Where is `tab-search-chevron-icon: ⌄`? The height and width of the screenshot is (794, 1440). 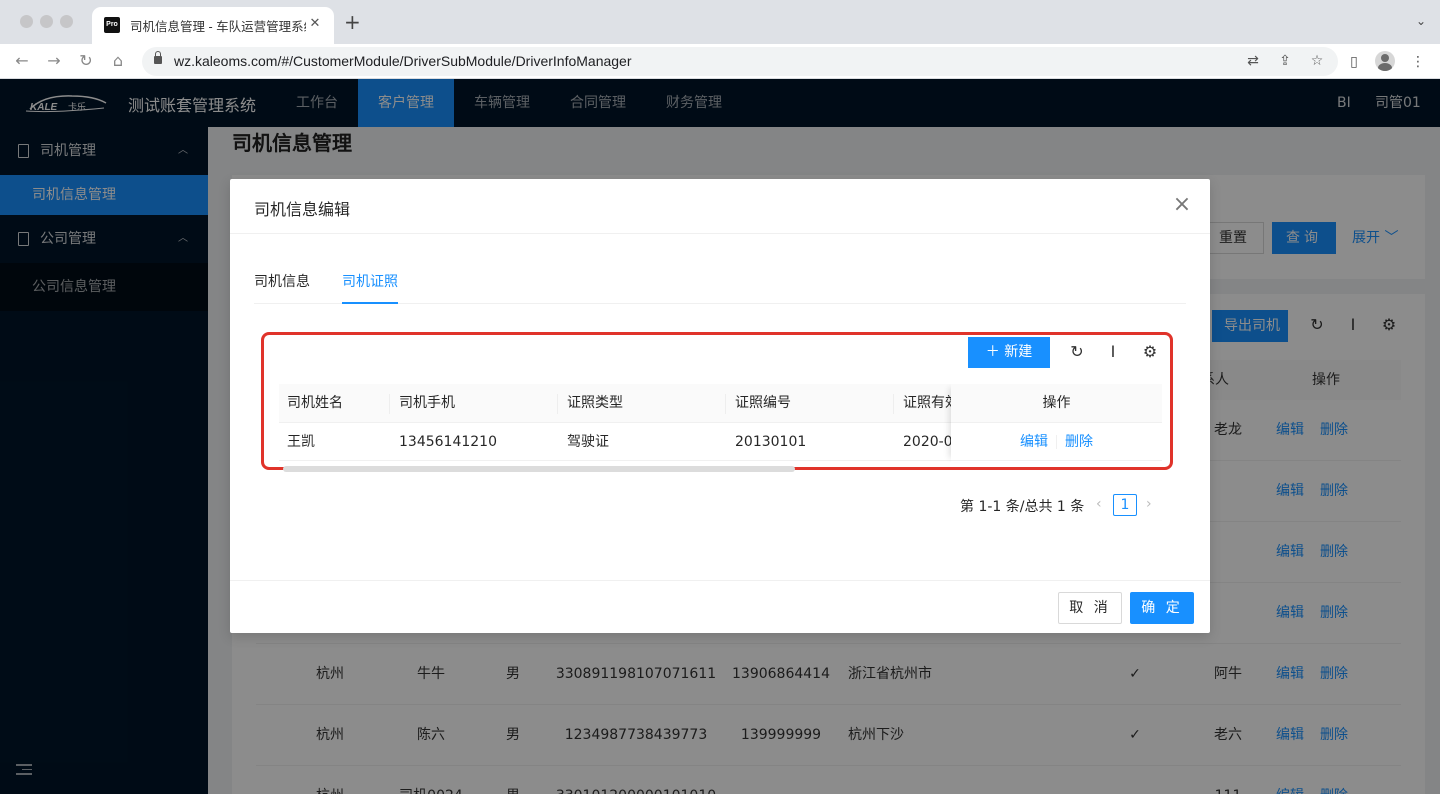
tab-search-chevron-icon: ⌄ is located at coordinates (1421, 21).